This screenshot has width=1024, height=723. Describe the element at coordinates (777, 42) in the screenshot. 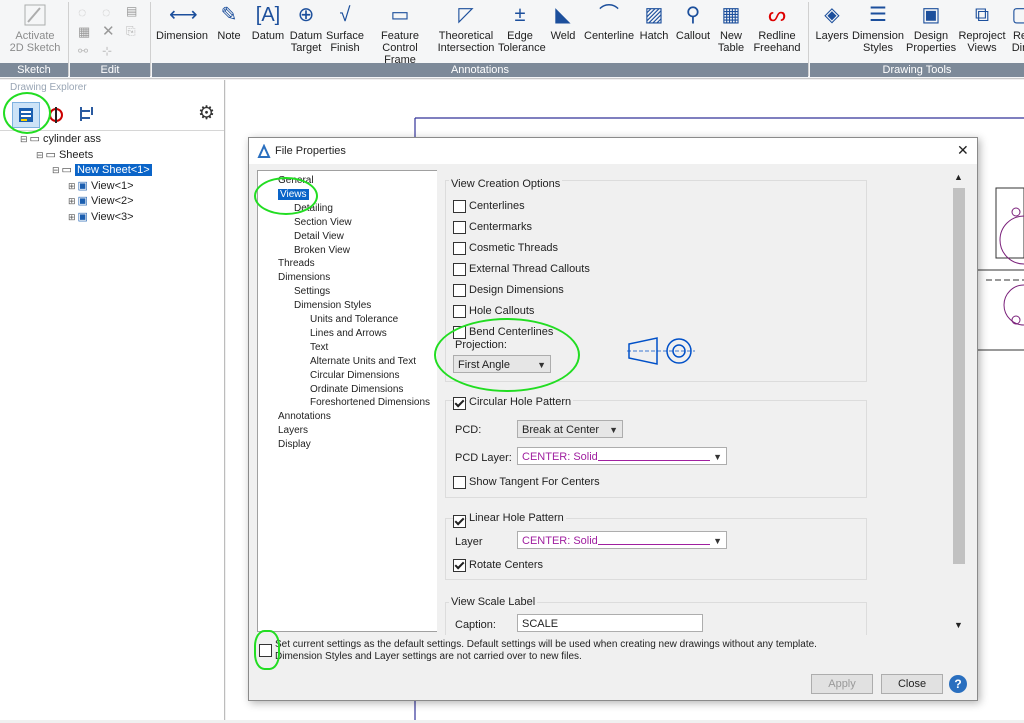

I see `ribbon-button-label: Redline Freehand` at that location.